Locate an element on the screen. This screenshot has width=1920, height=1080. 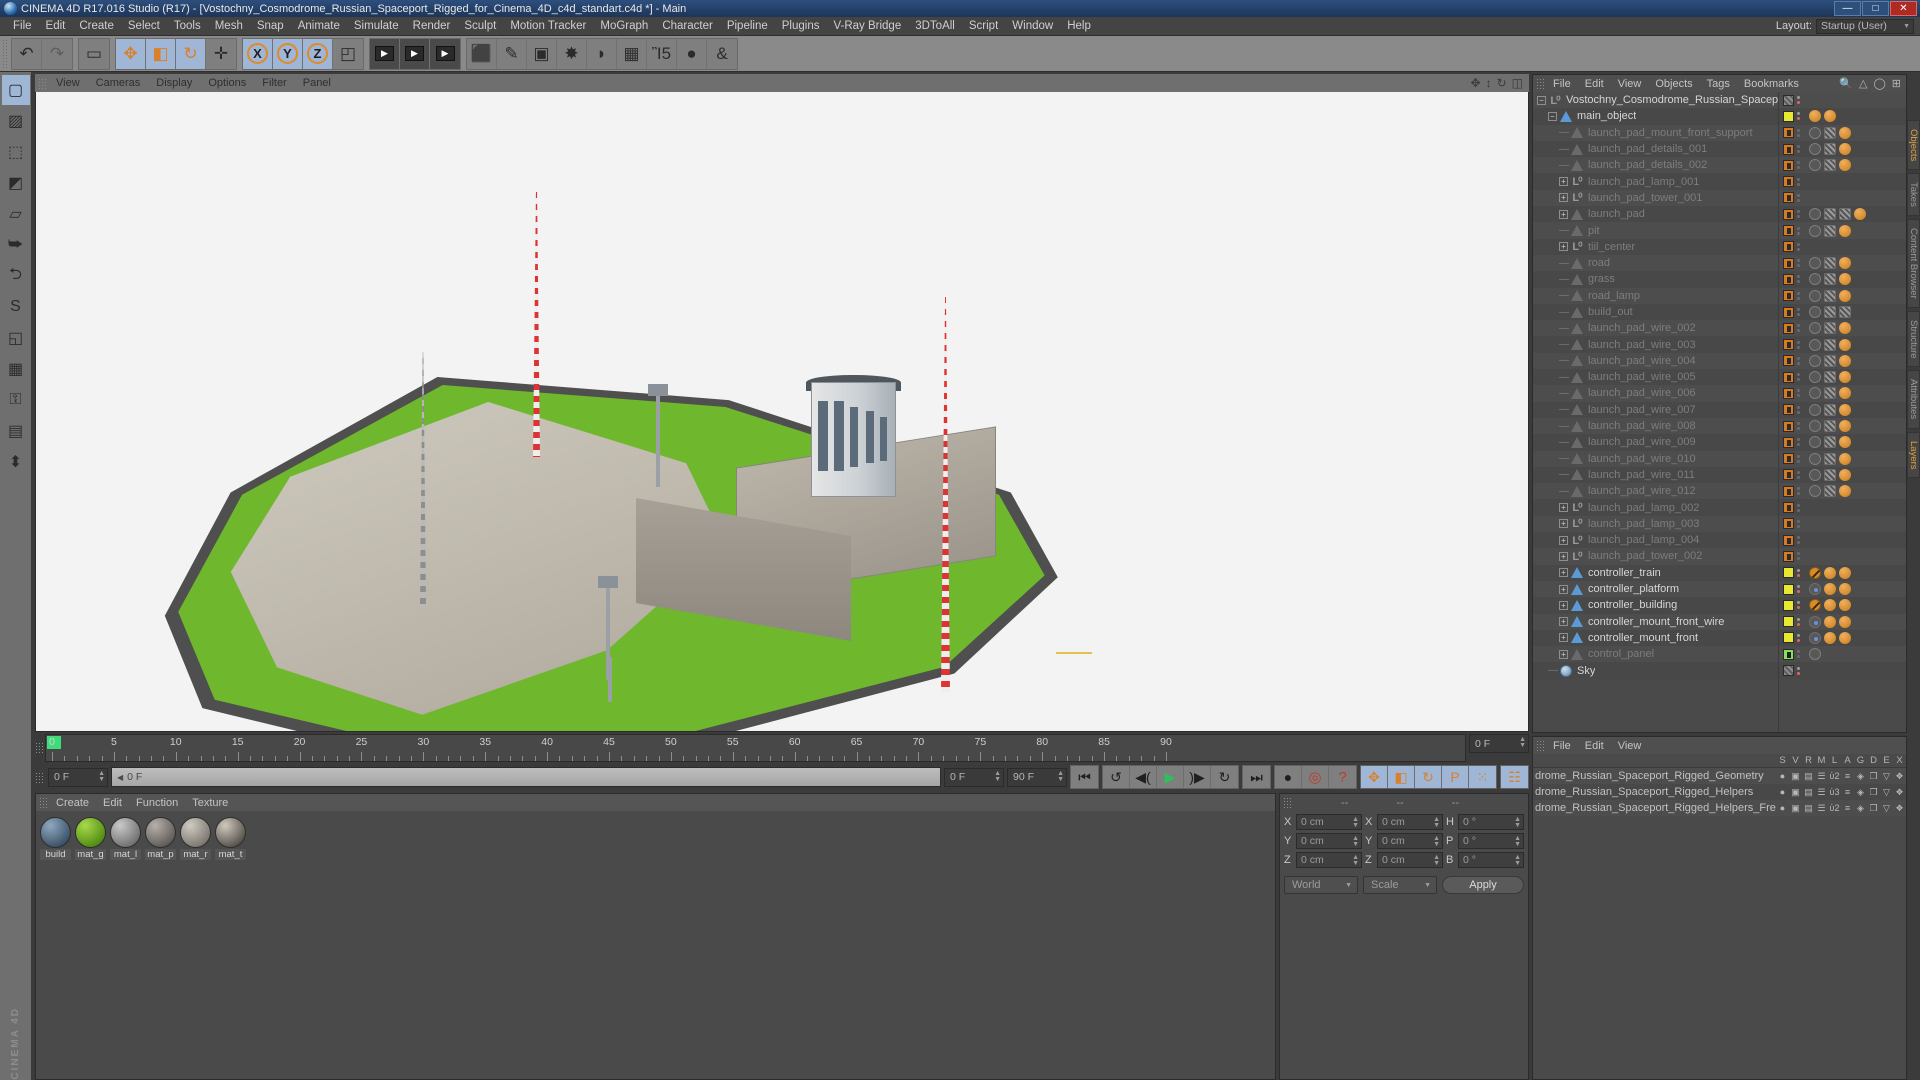
layer-expression-icon: ▽ is located at coordinates (1886, 808).